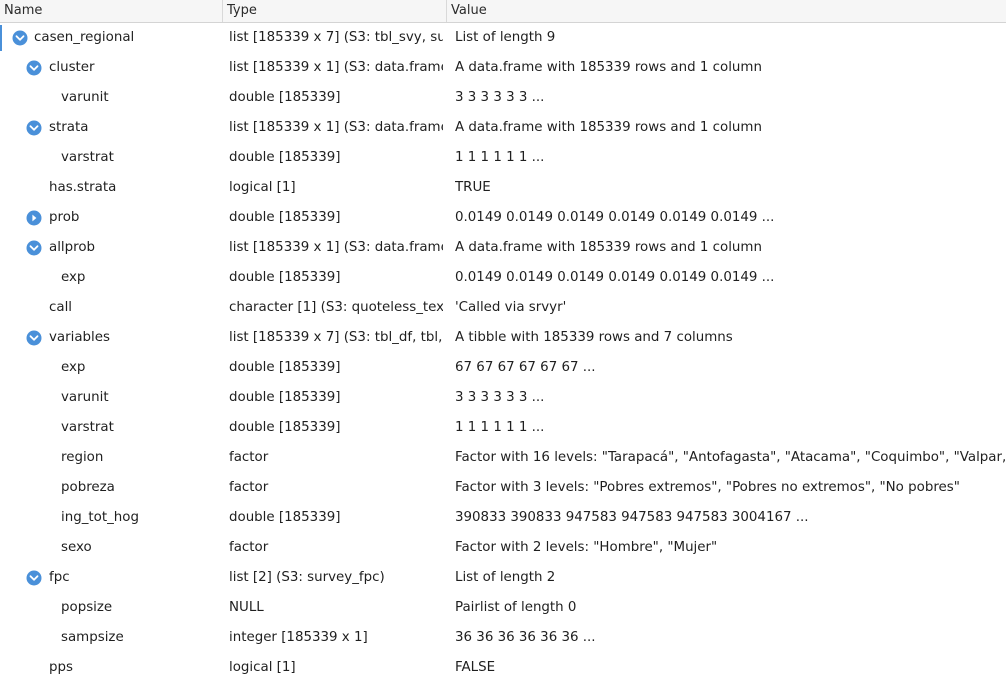 This screenshot has height=697, width=1006. I want to click on value-cell: List of length 9, so click(505, 37).